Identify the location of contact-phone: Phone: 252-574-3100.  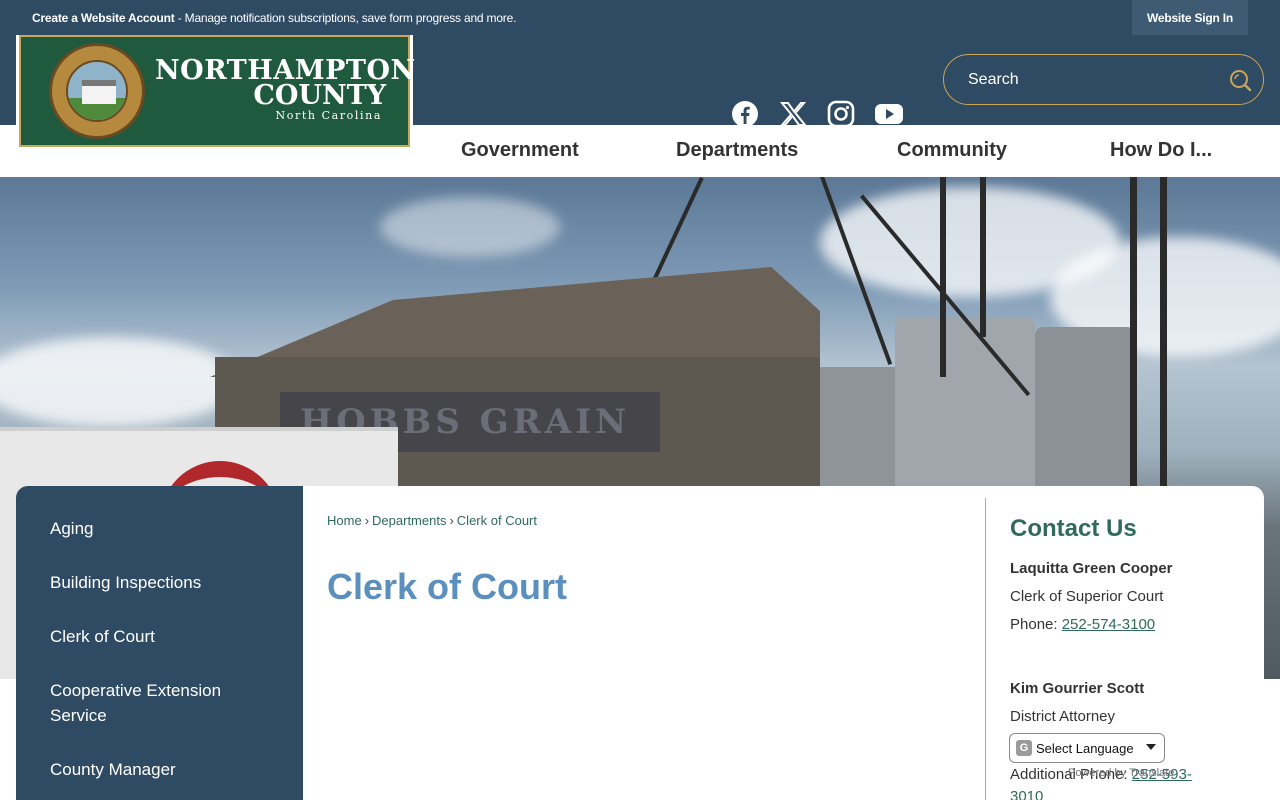
(1082, 624).